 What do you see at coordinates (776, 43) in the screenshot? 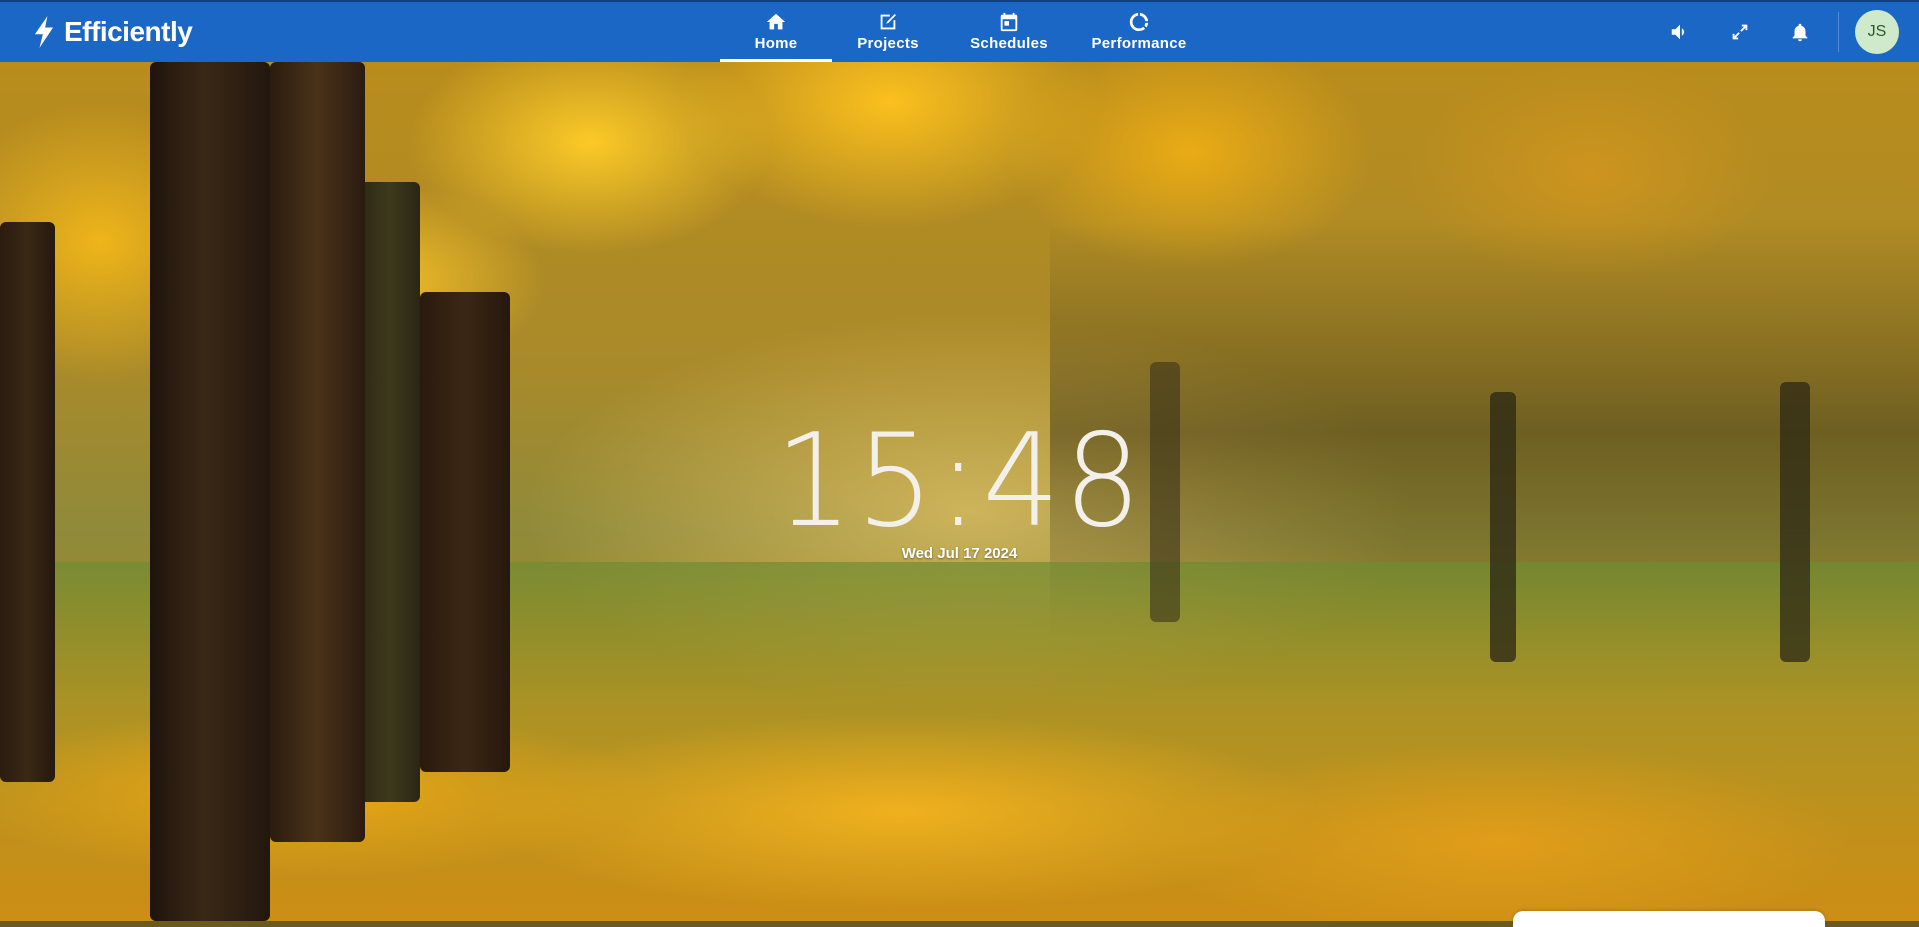
I see `nav-tab-label: Home` at bounding box center [776, 43].